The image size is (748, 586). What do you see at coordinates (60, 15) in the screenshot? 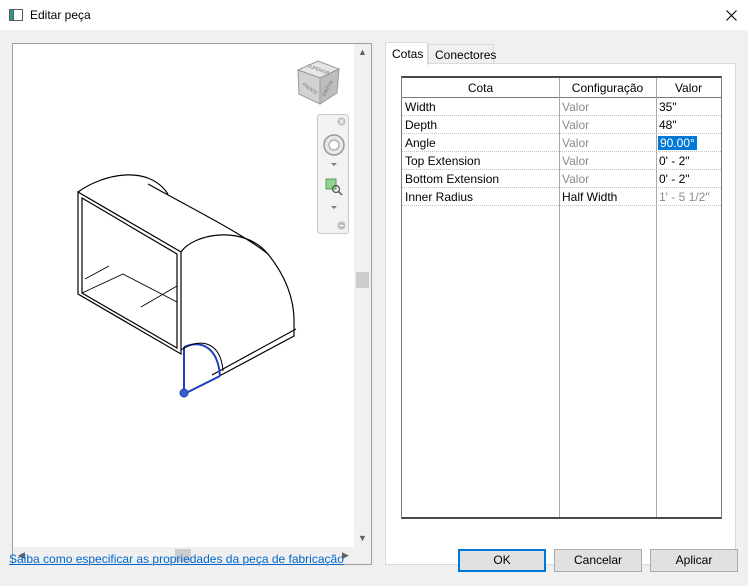
I see `window-title: Editar peça` at bounding box center [60, 15].